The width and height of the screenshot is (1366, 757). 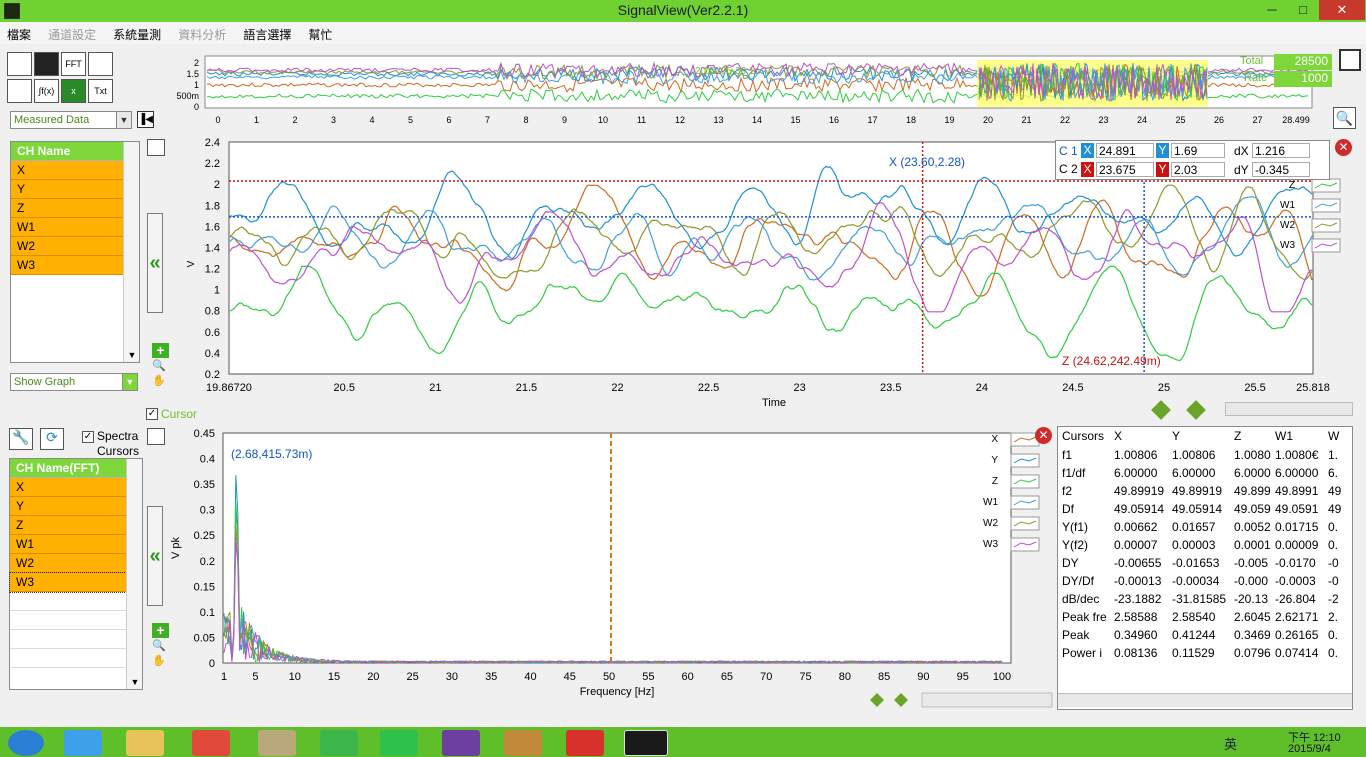 I want to click on channel-item-w1: W1, so click(x=67, y=227).